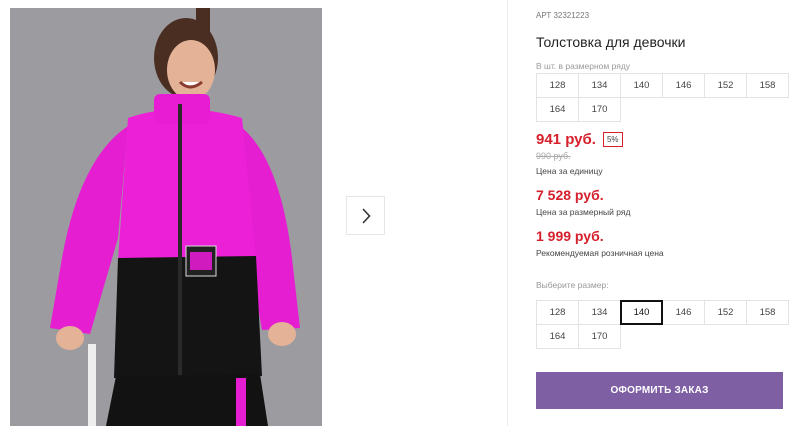  I want to click on article-label: АРТ, so click(544, 15).